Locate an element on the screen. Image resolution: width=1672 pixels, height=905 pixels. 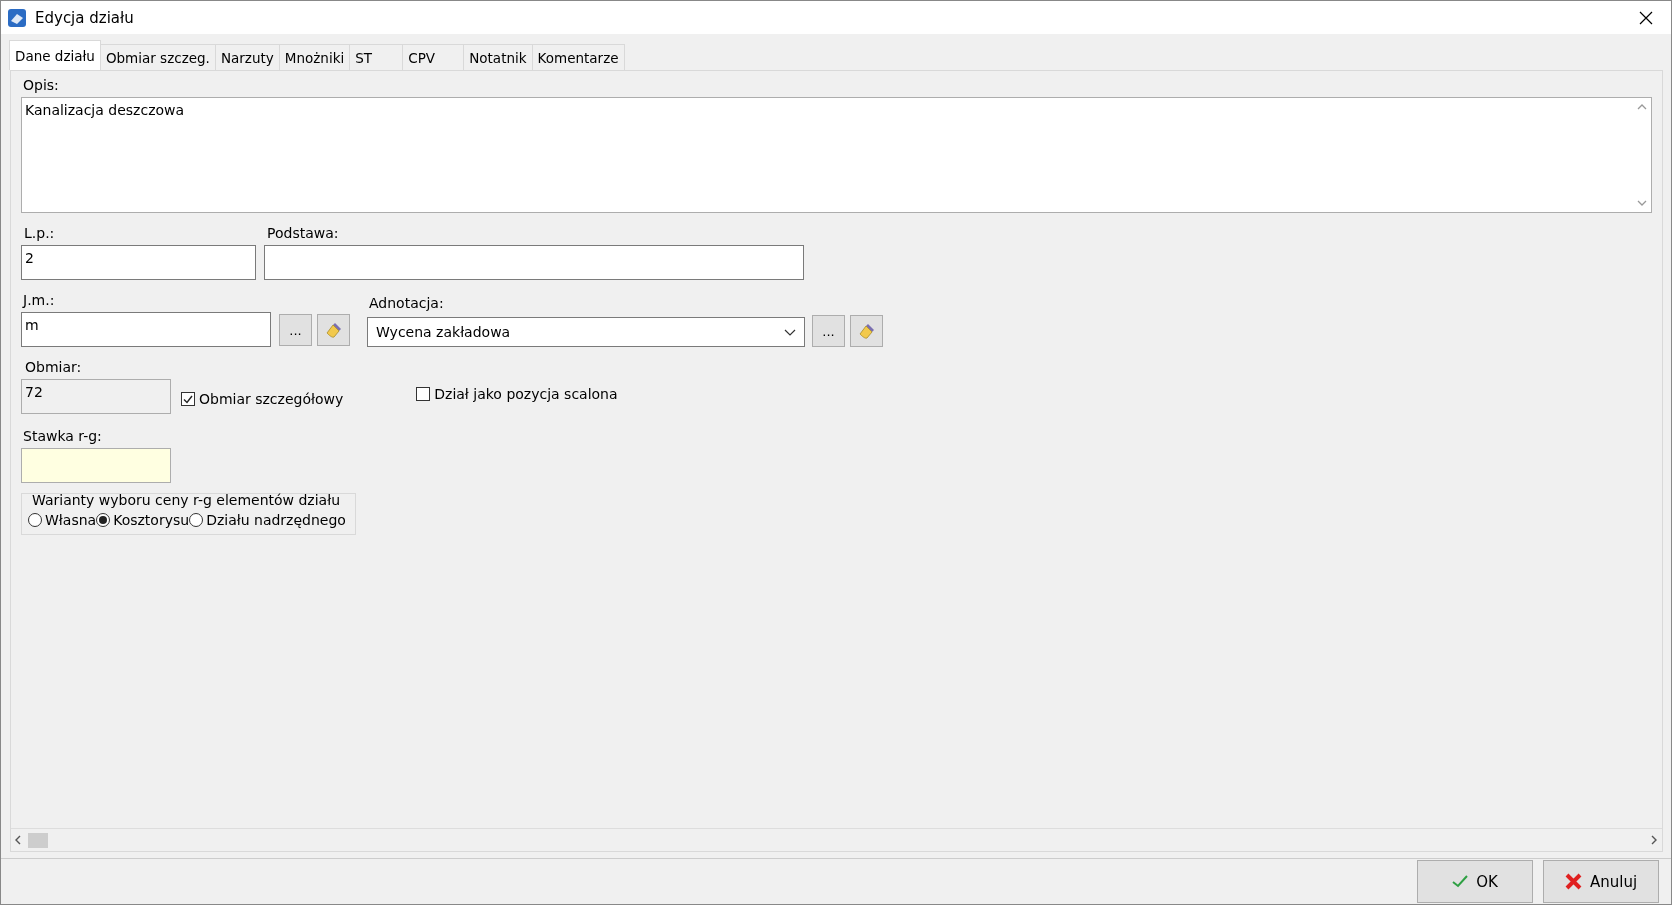
chevron-down-icon is located at coordinates (790, 332).